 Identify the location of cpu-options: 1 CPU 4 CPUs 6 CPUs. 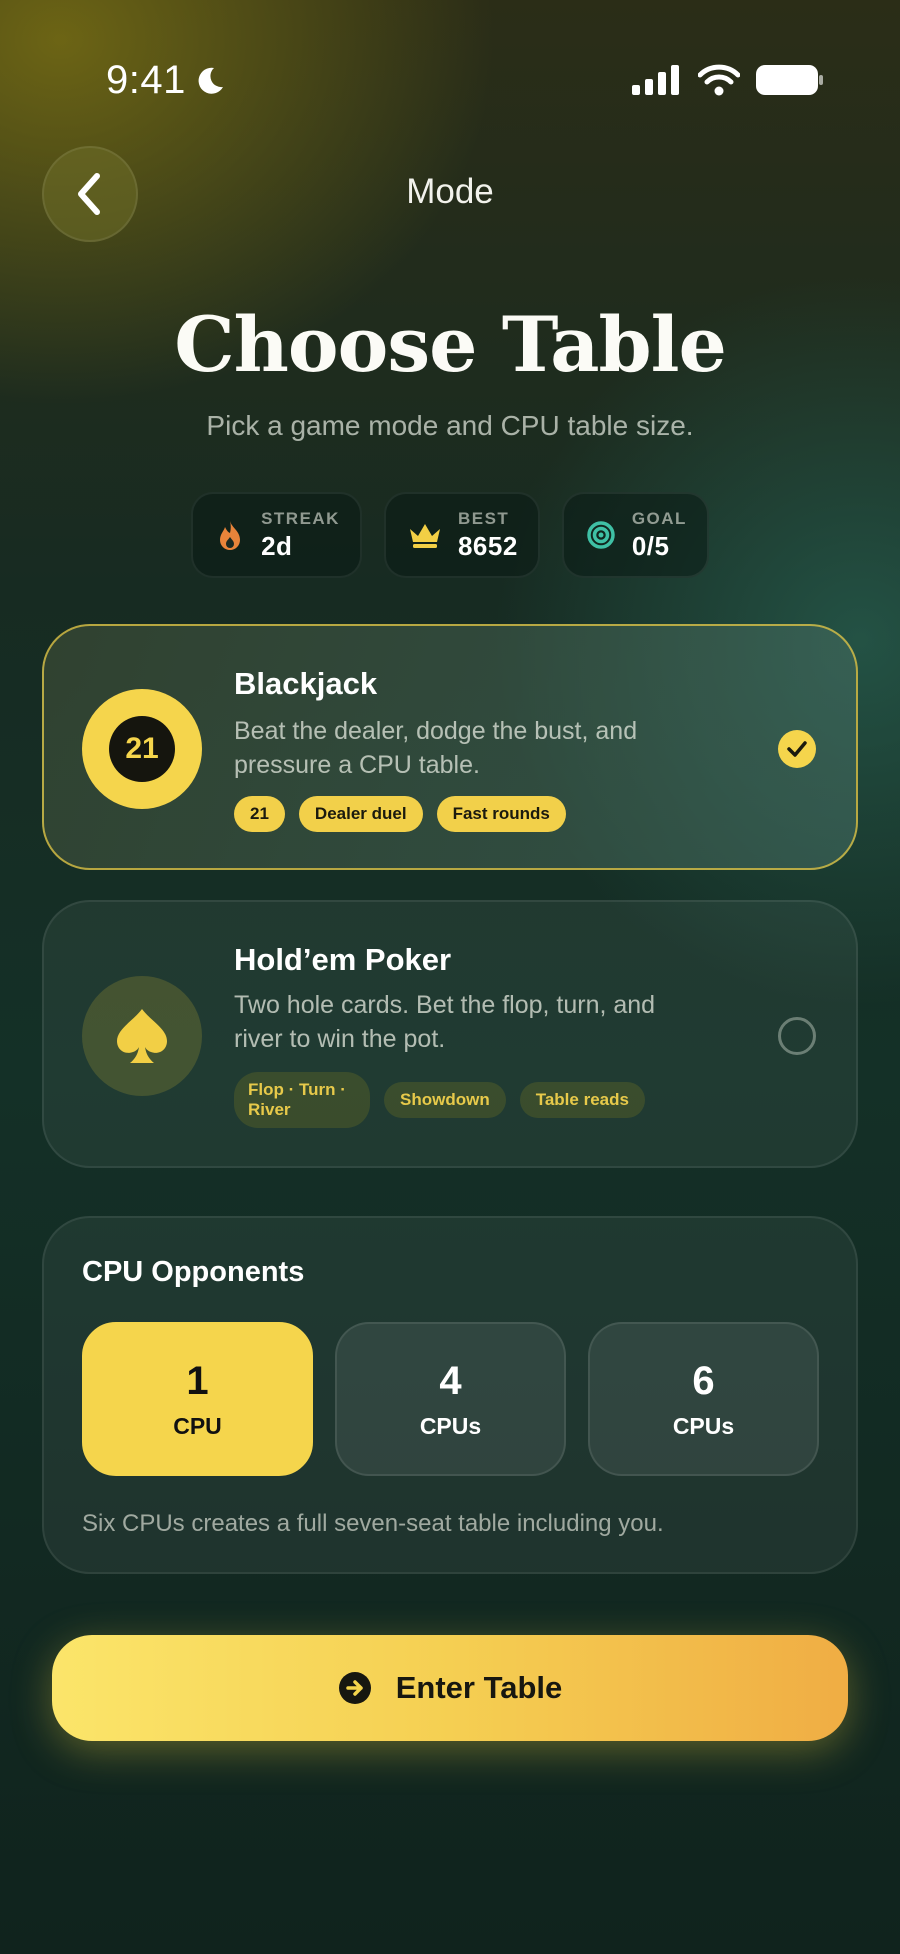
(450, 1399).